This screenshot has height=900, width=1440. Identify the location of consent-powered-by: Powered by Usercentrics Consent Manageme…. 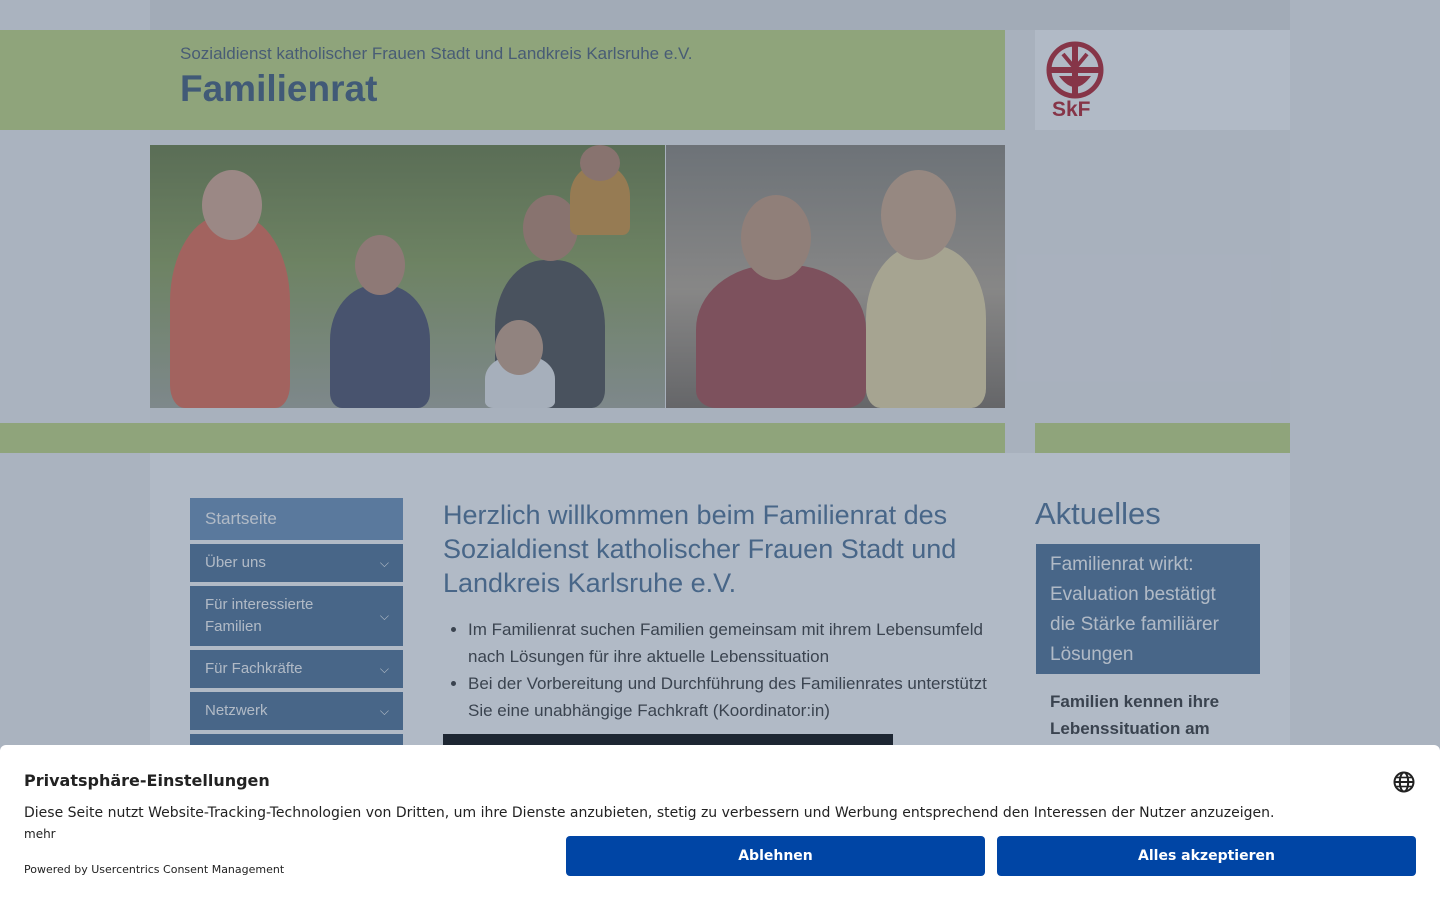
(154, 869).